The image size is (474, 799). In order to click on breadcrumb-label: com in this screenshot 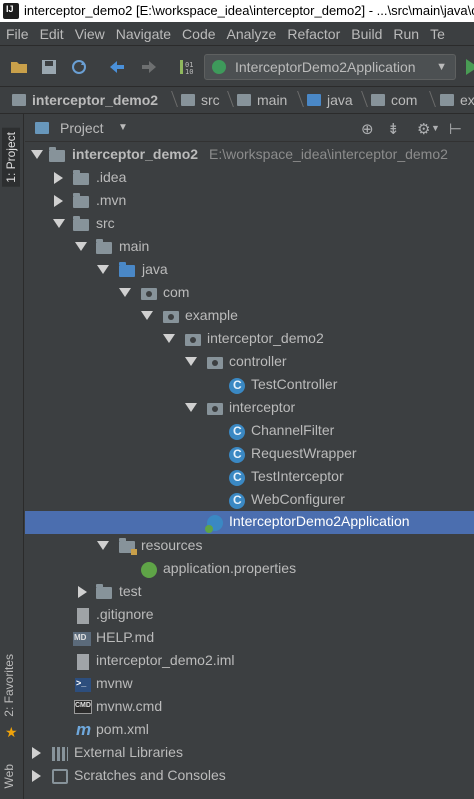, I will do `click(404, 100)`.